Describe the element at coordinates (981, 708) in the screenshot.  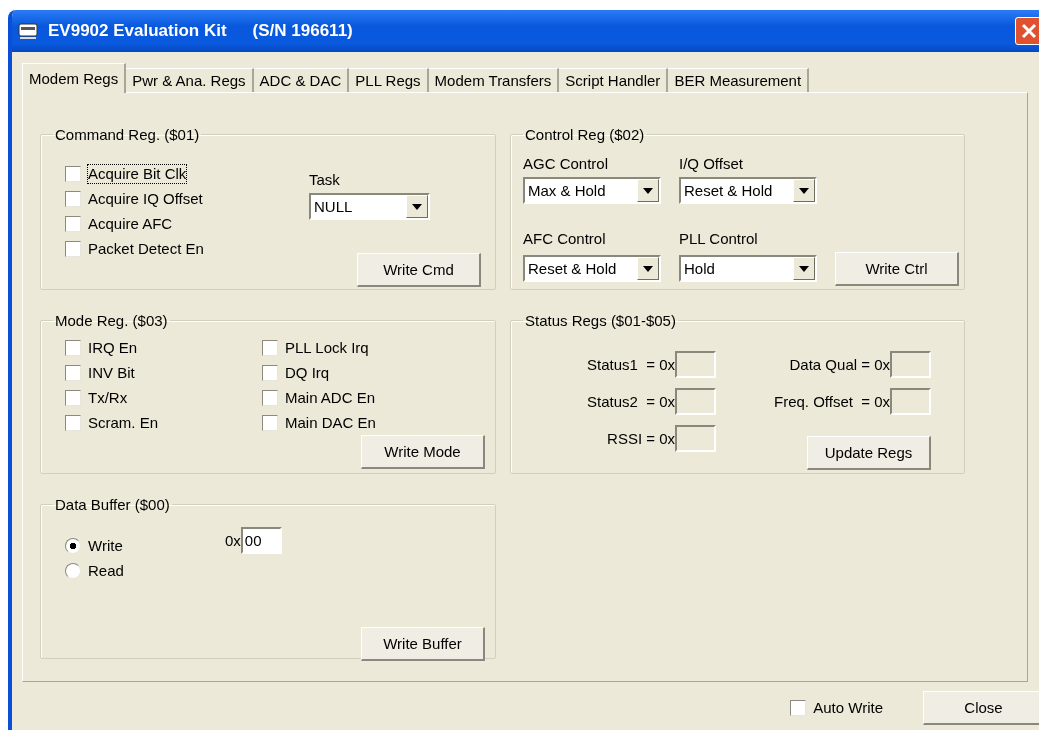
I see `close-button: Close` at that location.